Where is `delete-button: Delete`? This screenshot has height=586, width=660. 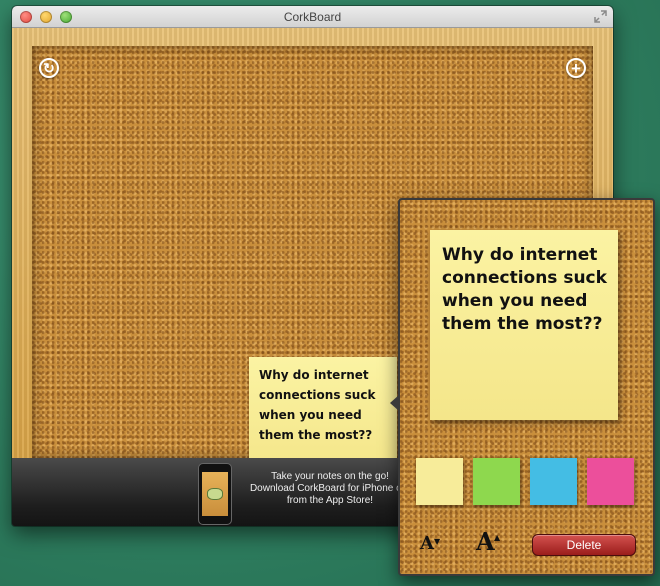
delete-button: Delete is located at coordinates (584, 545).